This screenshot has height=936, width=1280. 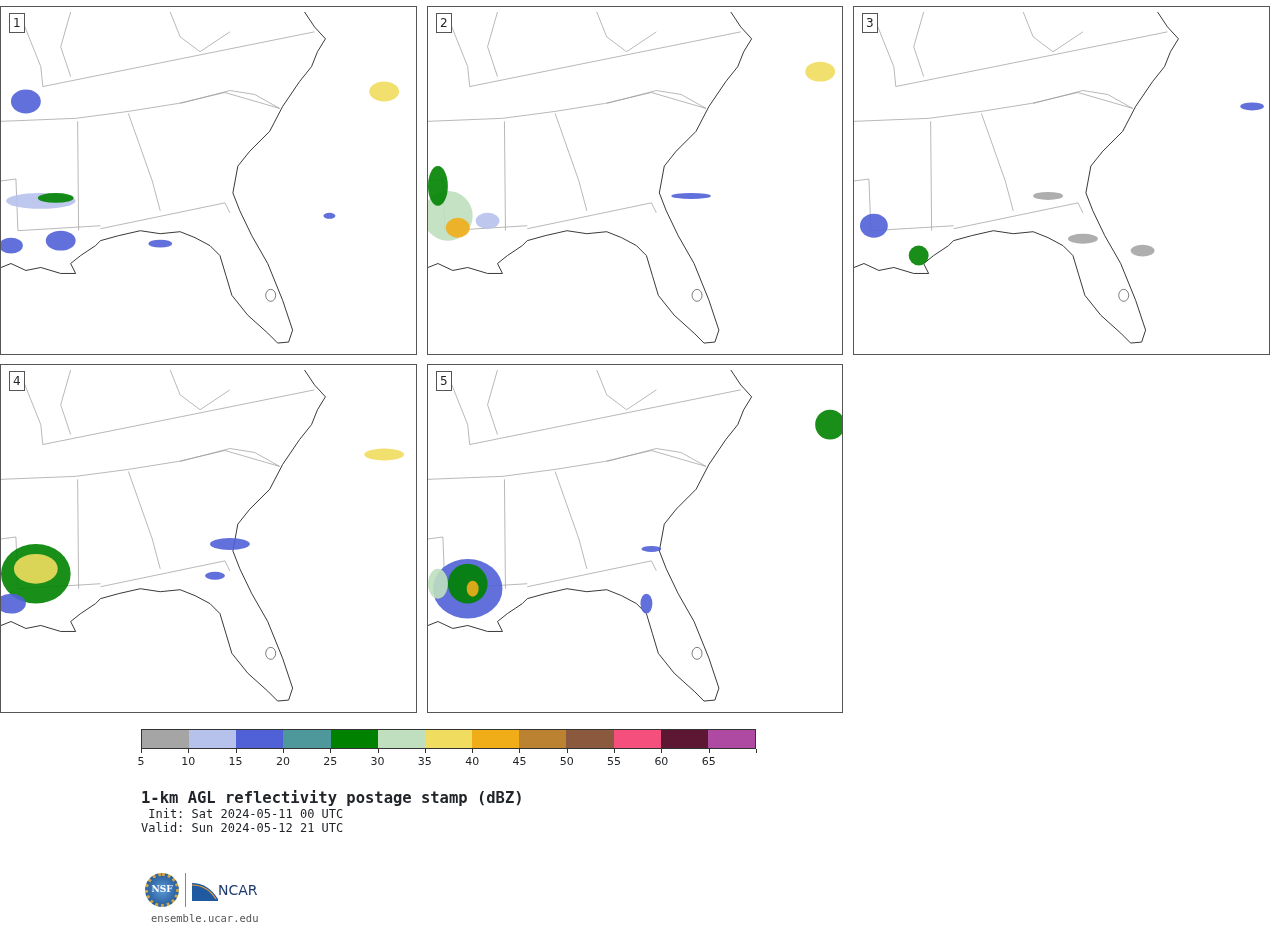 What do you see at coordinates (246, 814) in the screenshot?
I see `init-time: Init: Sat 2024-05-11 00 UTC` at bounding box center [246, 814].